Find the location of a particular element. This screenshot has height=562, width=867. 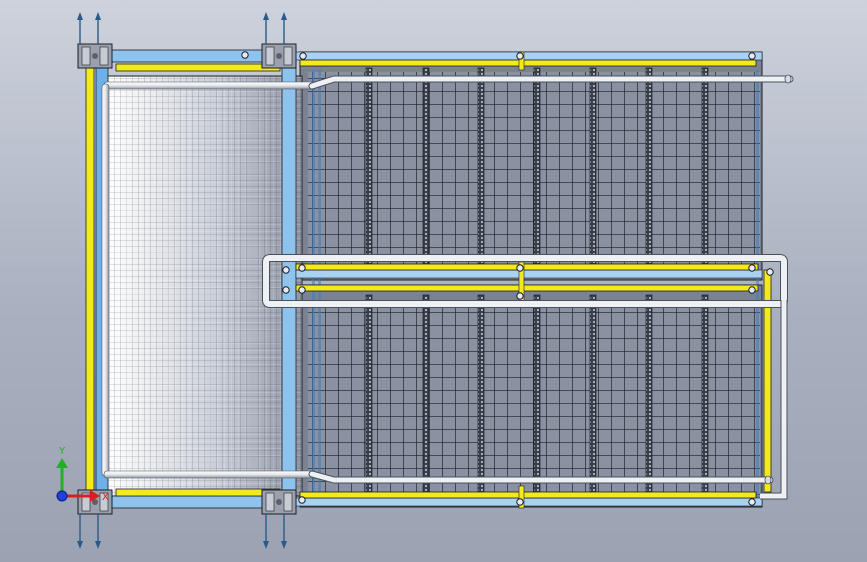

top-right-blue-beam is located at coordinates (529, 56).